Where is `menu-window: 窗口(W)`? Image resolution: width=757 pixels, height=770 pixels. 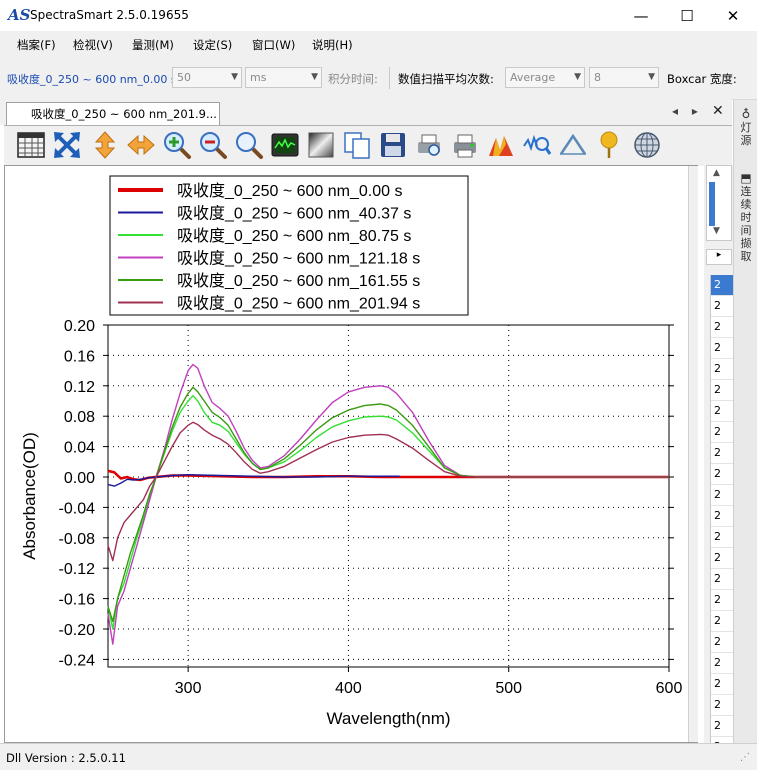
menu-window: 窗口(W) is located at coordinates (273, 45).